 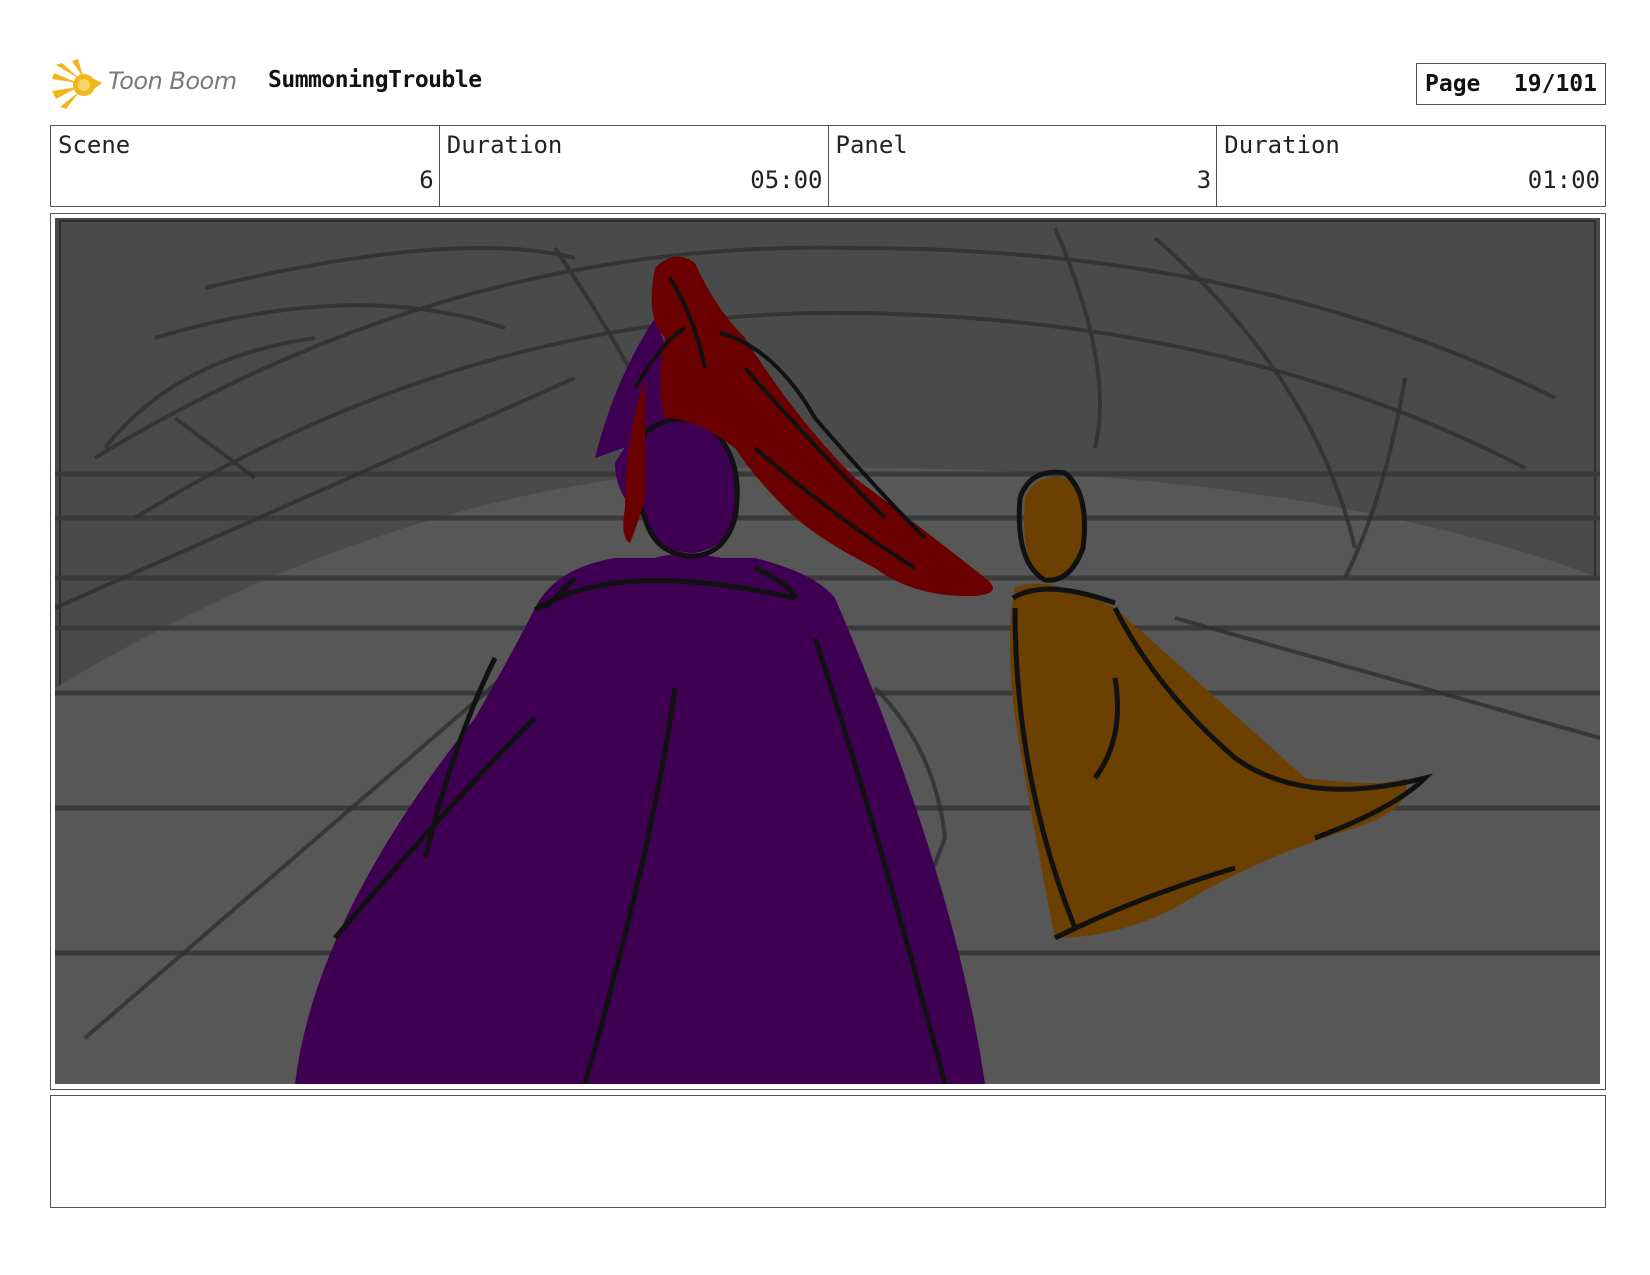 What do you see at coordinates (828, 85) in the screenshot?
I see `storyboard-header: Toon Boom SummoningTrouble Page 19/101` at bounding box center [828, 85].